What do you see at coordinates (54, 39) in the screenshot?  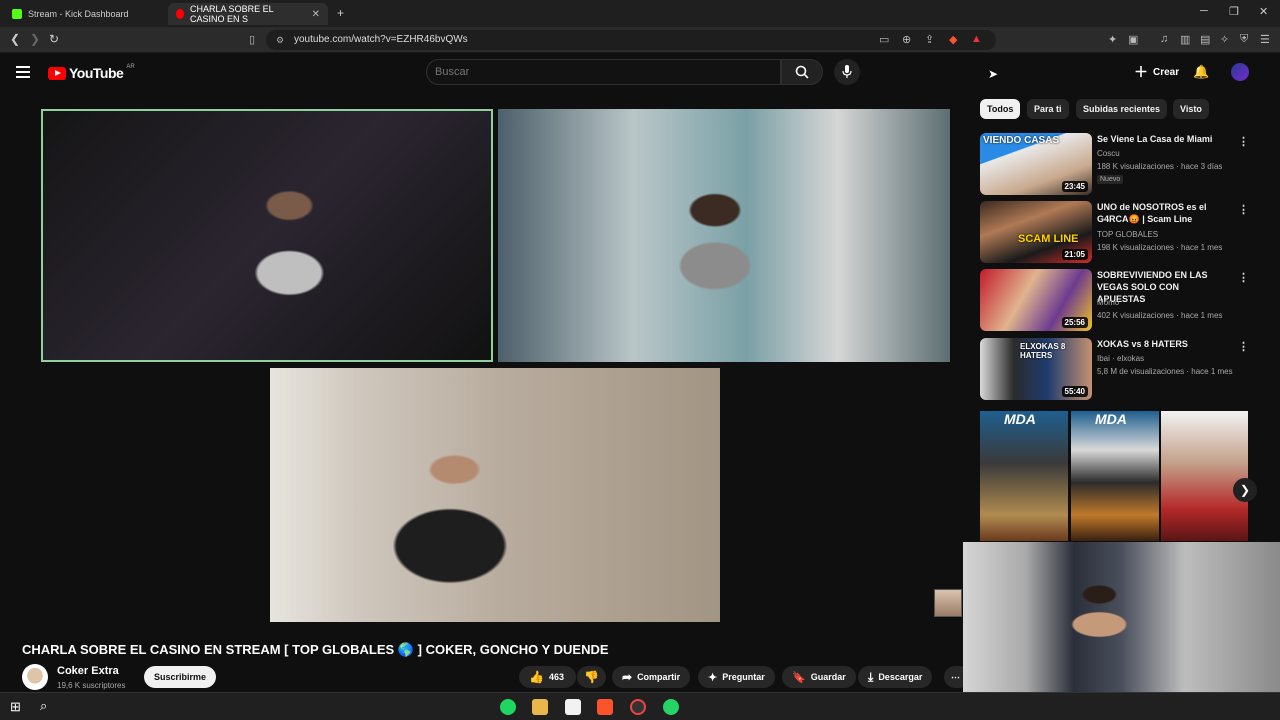 I see `reload-icon: ↻` at bounding box center [54, 39].